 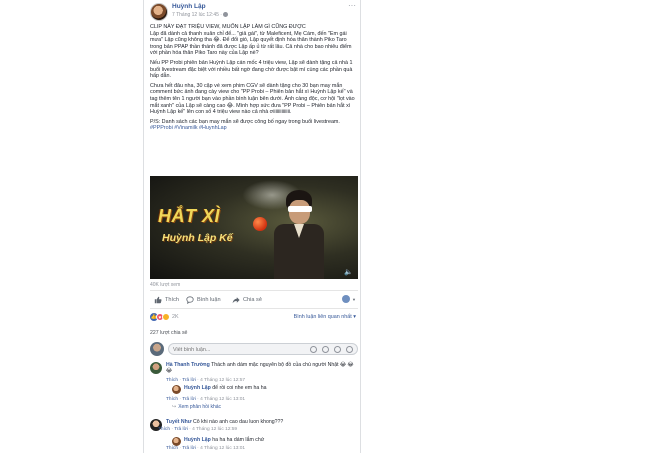 What do you see at coordinates (299, 234) in the screenshot?
I see `video-performer` at bounding box center [299, 234].